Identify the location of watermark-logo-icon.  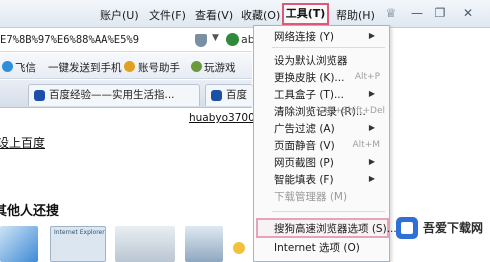
(407, 228).